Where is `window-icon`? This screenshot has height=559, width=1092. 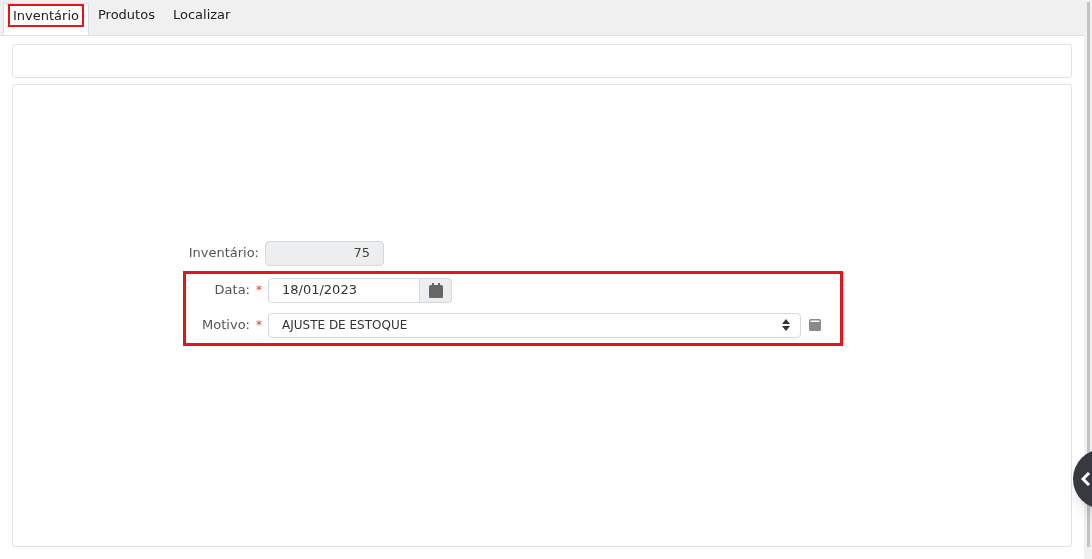 window-icon is located at coordinates (815, 325).